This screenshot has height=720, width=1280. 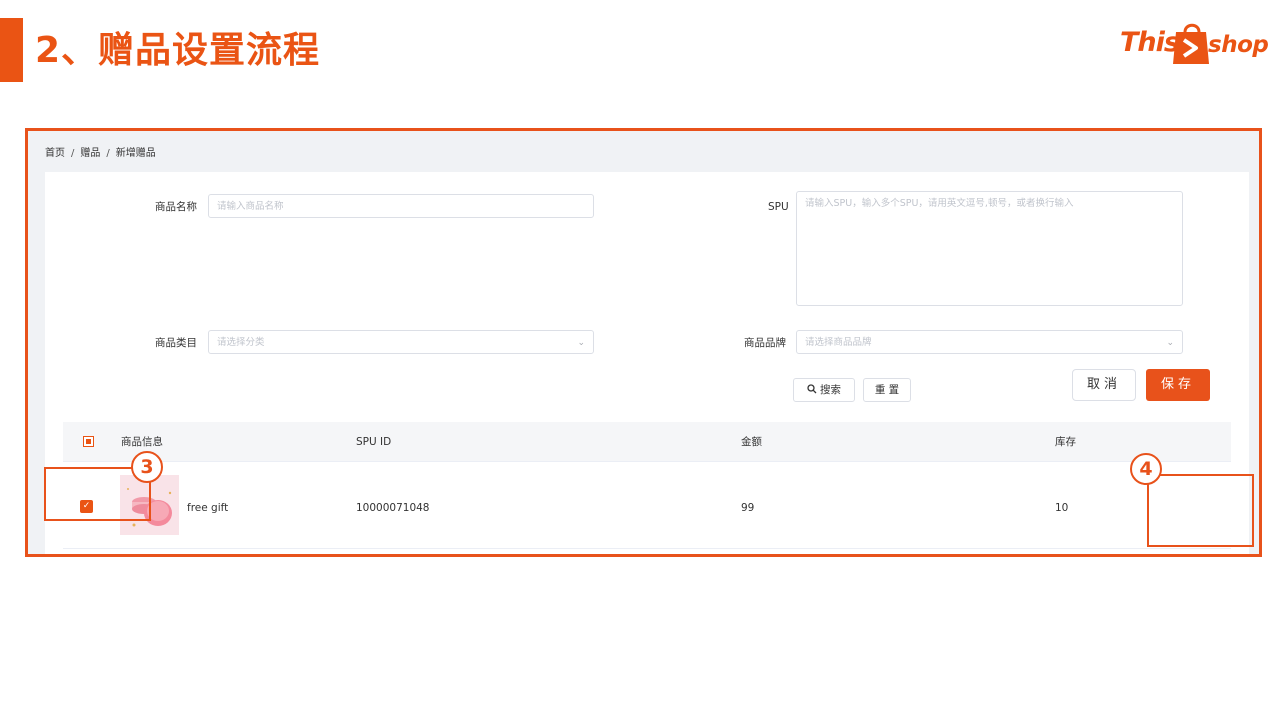 I want to click on title-accent-bar, so click(x=11, y=50).